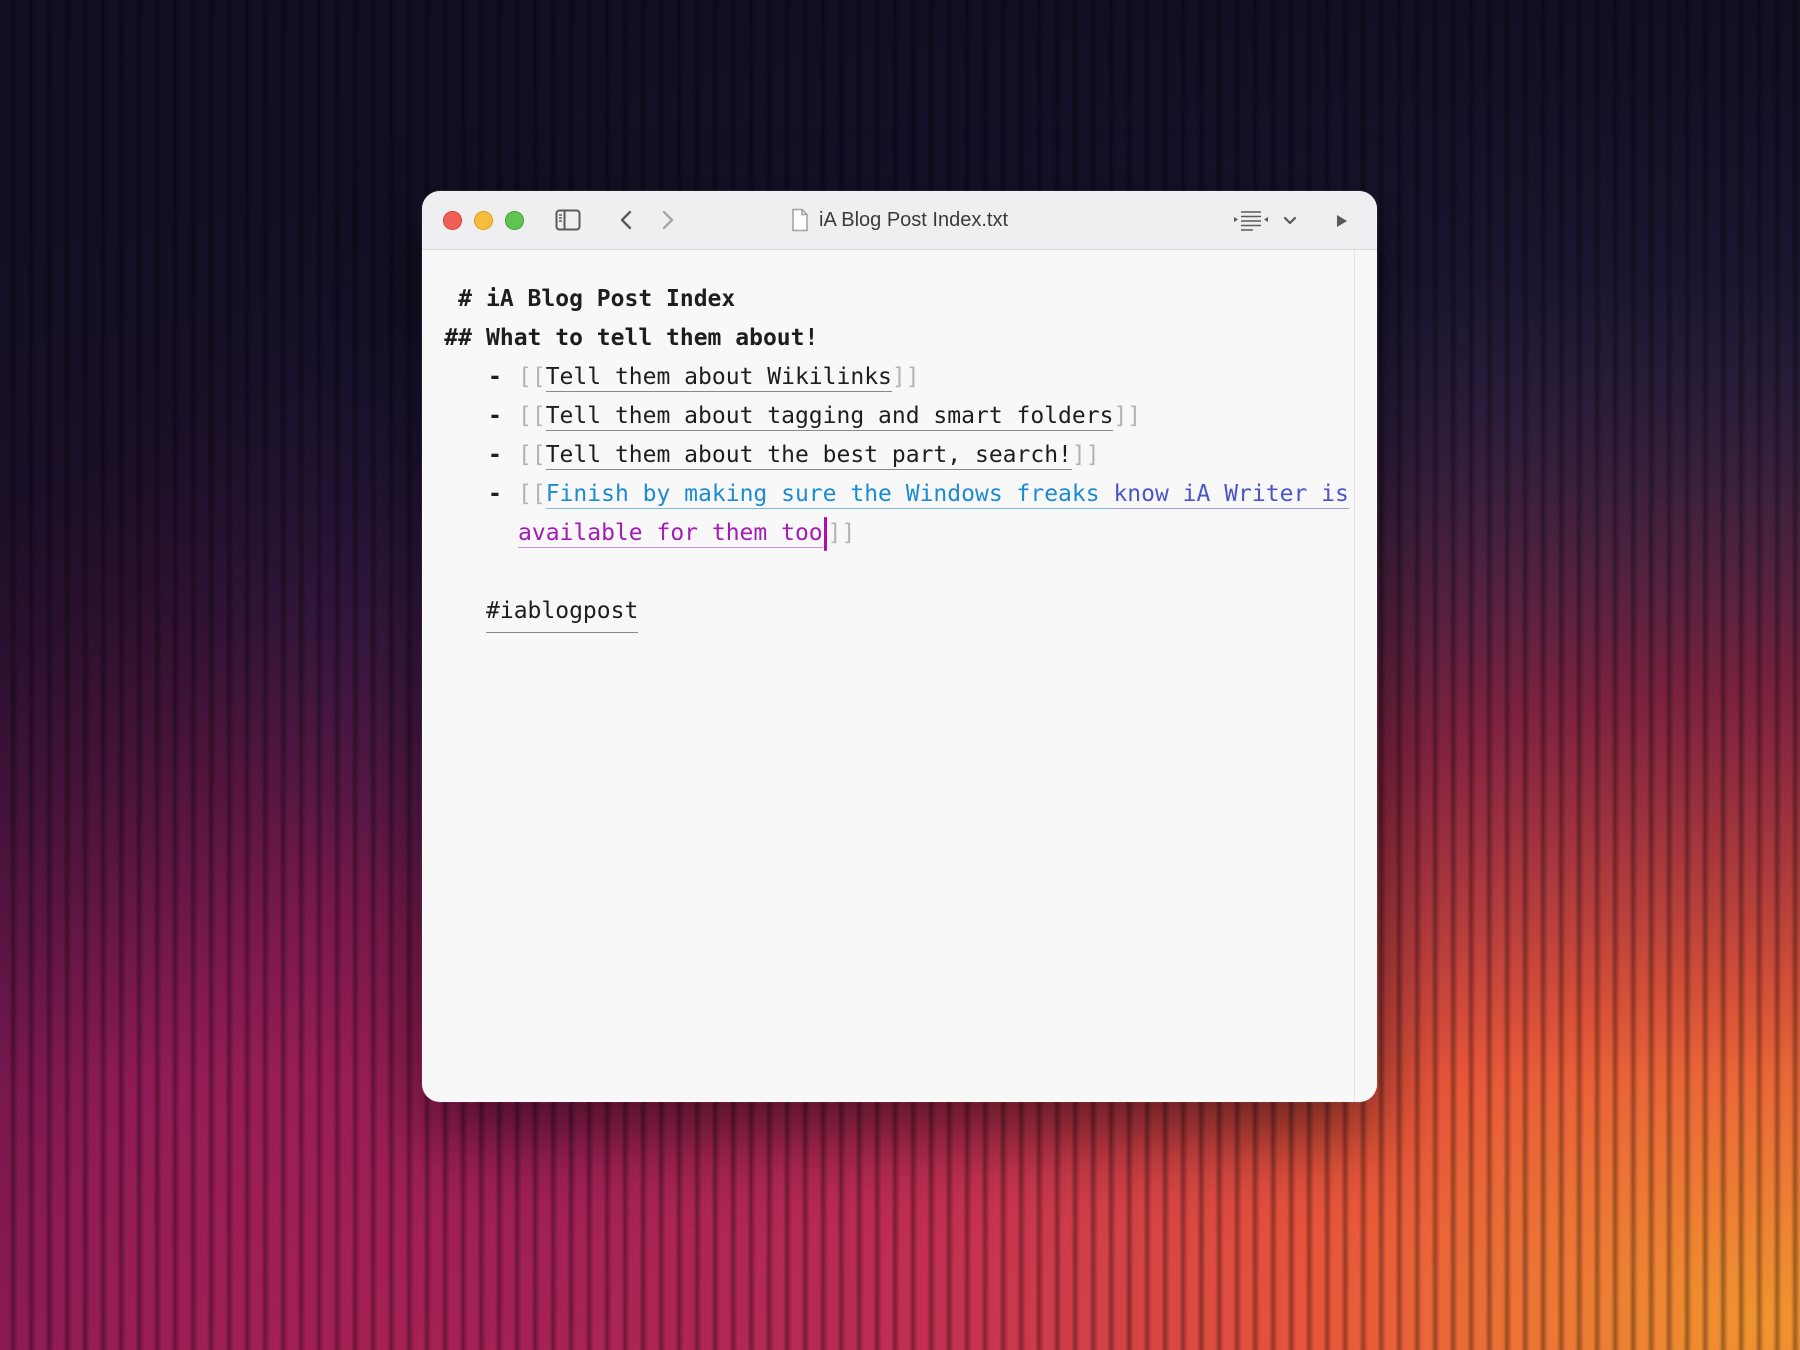 The image size is (1800, 1350). Describe the element at coordinates (888, 338) in the screenshot. I see `heading-2-line: ## What to tell them about!` at that location.